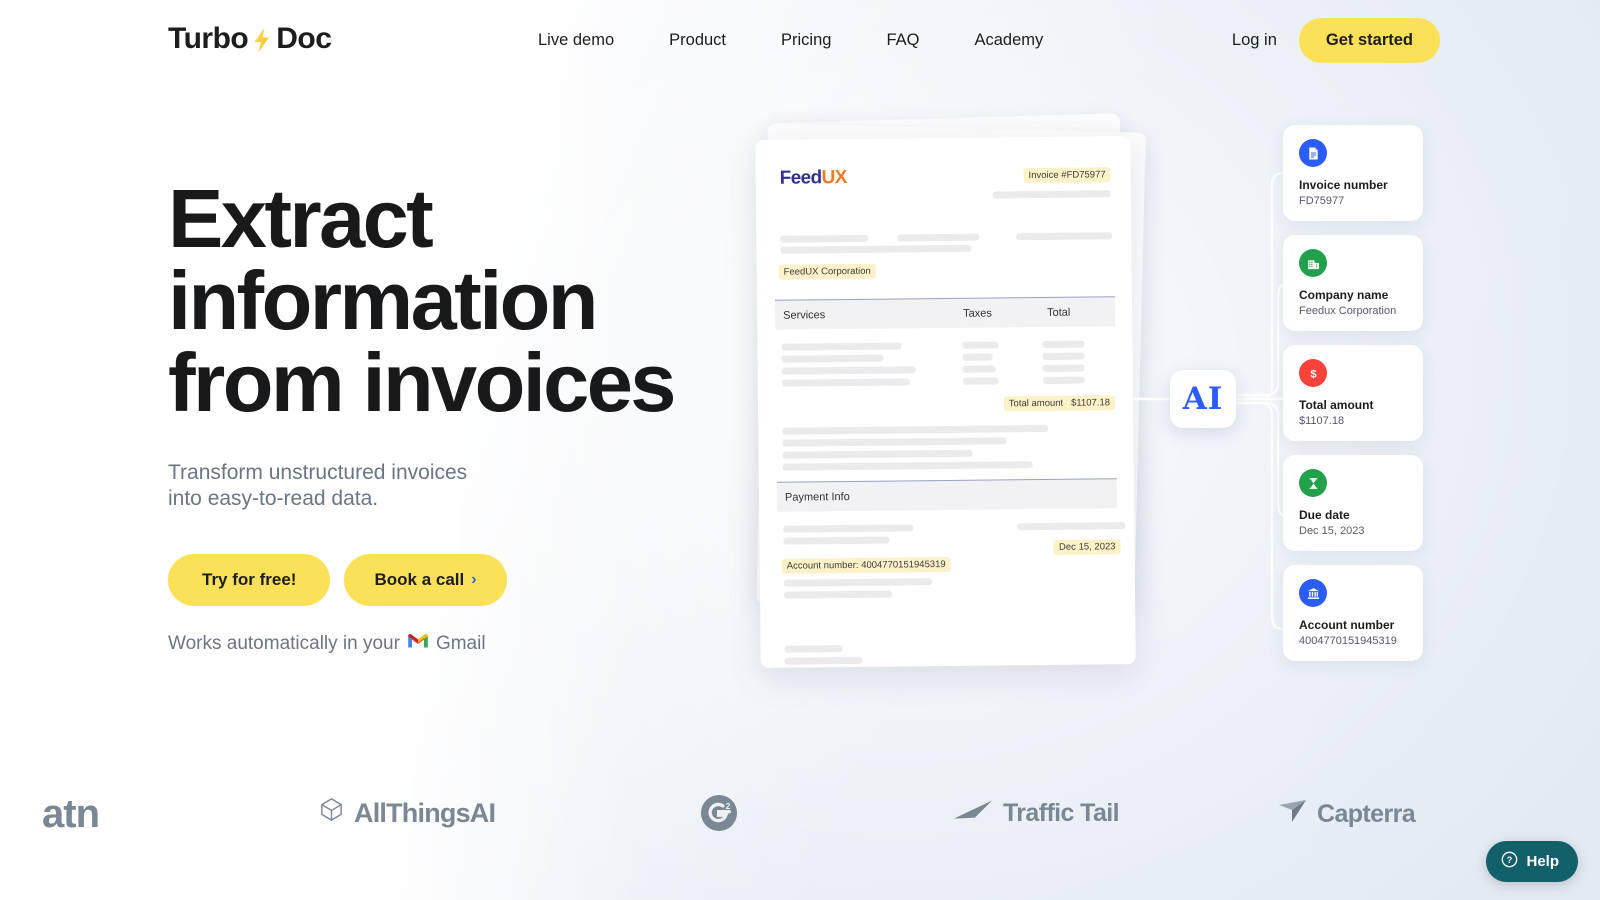  Describe the element at coordinates (728, 806) in the screenshot. I see `svg-text: 2` at that location.